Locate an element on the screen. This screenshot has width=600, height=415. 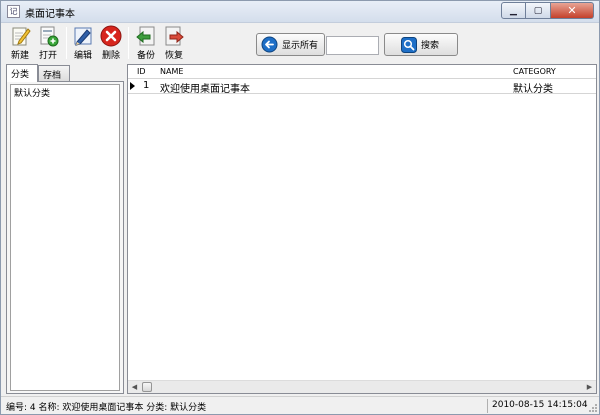
open-label: 打开 is located at coordinates (47, 56).